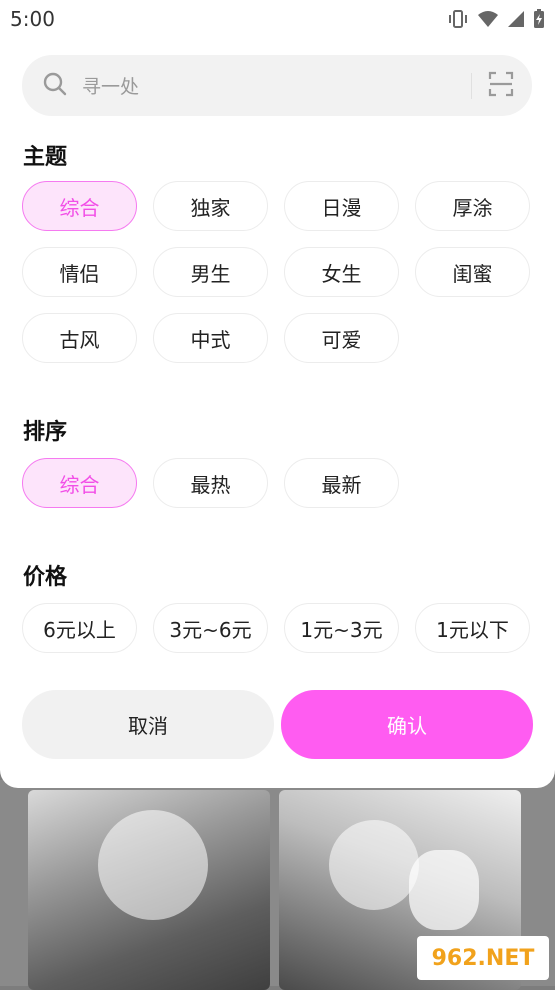 Image resolution: width=555 pixels, height=990 pixels. What do you see at coordinates (341, 206) in the screenshot?
I see `theme-chip: 日漫` at bounding box center [341, 206].